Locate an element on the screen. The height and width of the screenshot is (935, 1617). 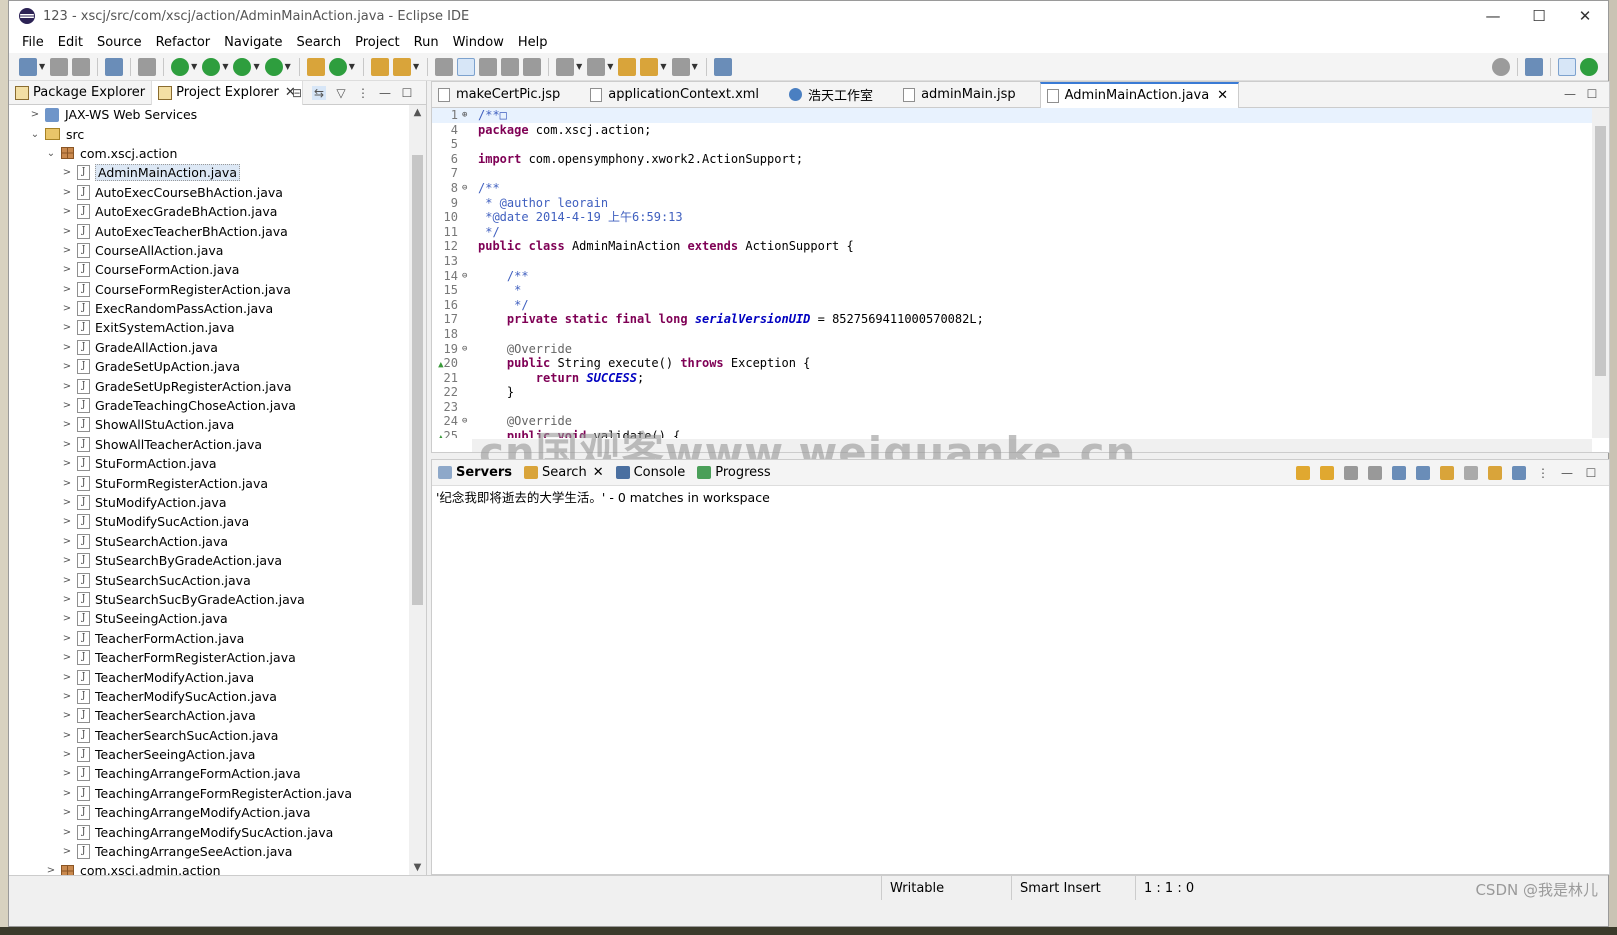
next-annotation-icon is located at coordinates (565, 66).